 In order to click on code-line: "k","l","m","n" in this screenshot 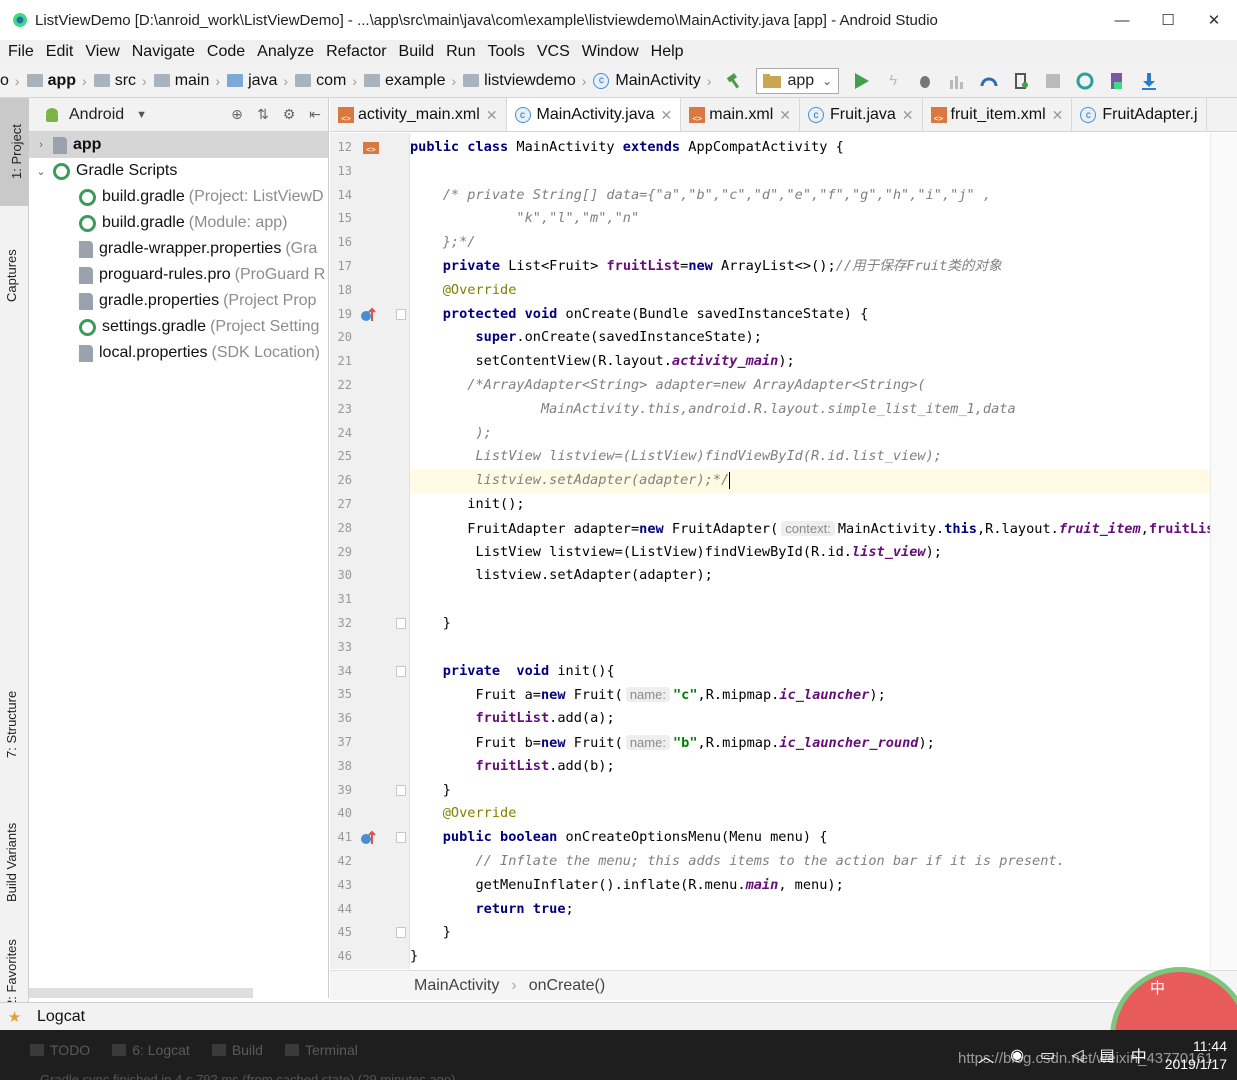, I will do `click(823, 219)`.